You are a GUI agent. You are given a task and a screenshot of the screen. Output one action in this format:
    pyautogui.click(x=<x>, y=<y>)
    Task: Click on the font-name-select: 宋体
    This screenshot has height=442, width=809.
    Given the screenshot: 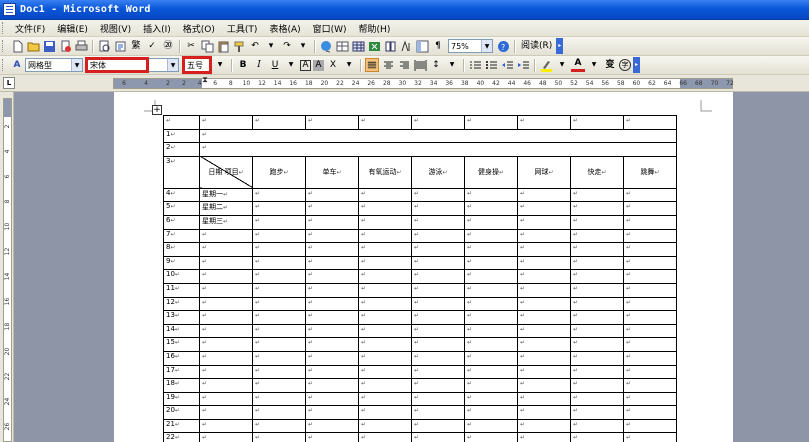 What is the action you would take?
    pyautogui.click(x=117, y=65)
    